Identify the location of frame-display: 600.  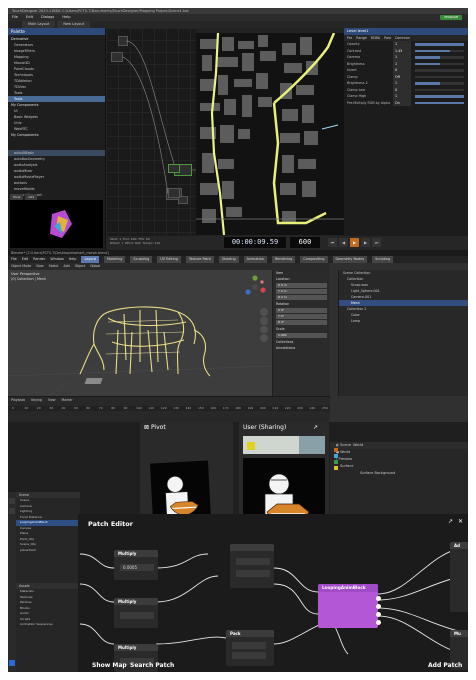
(305, 242).